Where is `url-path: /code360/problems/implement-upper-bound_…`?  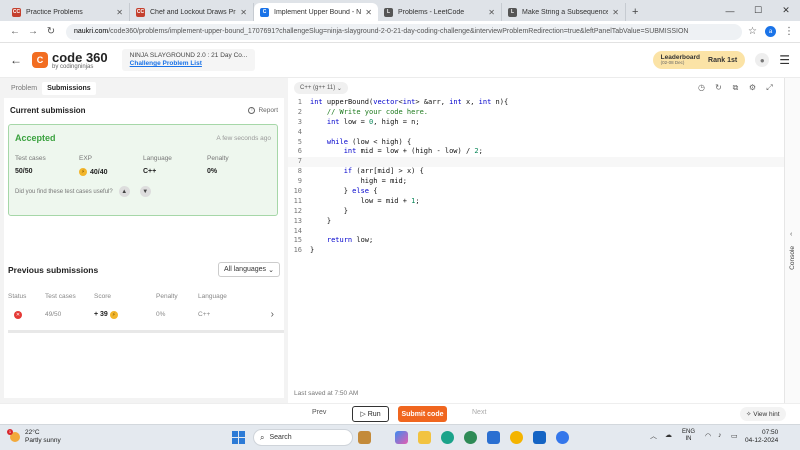 url-path: /code360/problems/implement-upper-bound_… is located at coordinates (398, 31).